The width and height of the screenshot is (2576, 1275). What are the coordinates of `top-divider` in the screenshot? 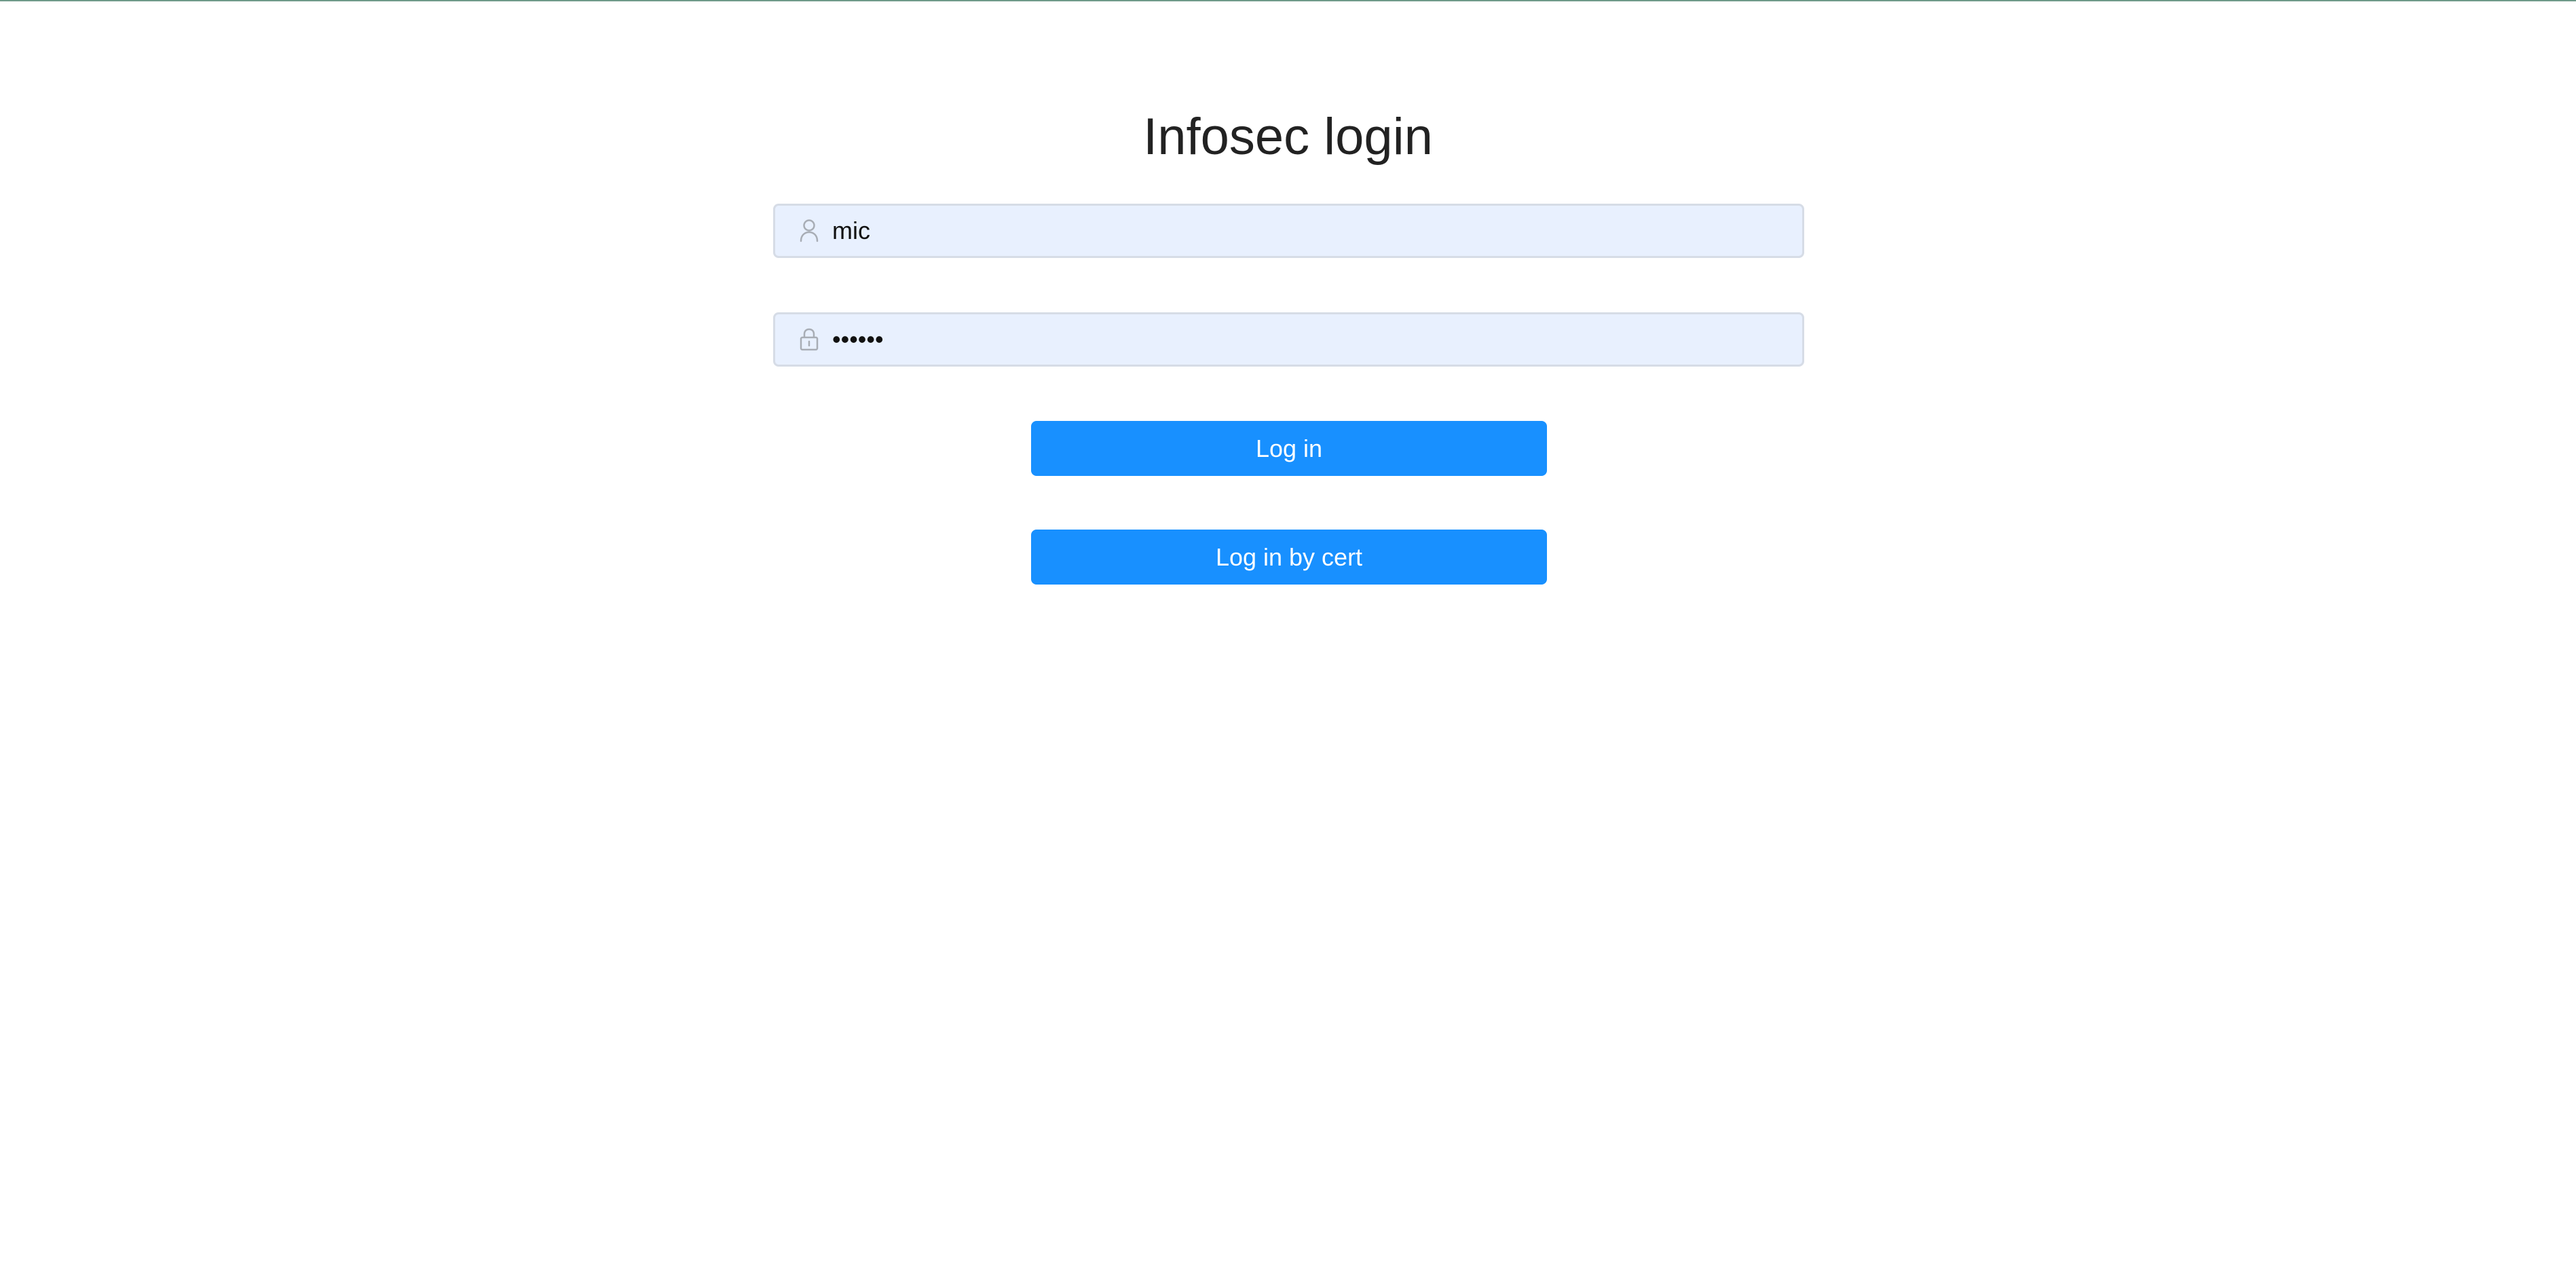 It's located at (1288, 0).